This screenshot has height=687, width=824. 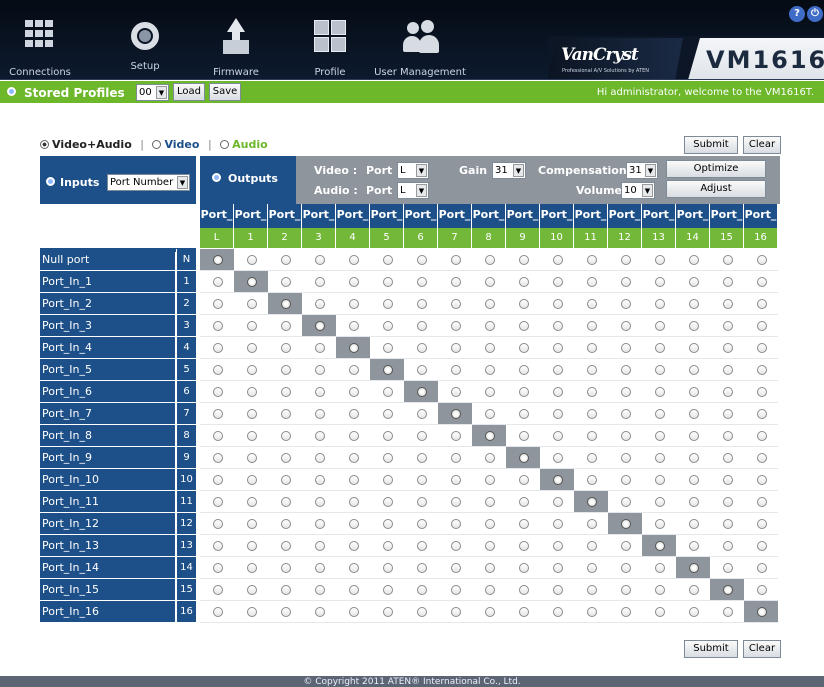 What do you see at coordinates (716, 189) in the screenshot?
I see `adjust-button: Adjust` at bounding box center [716, 189].